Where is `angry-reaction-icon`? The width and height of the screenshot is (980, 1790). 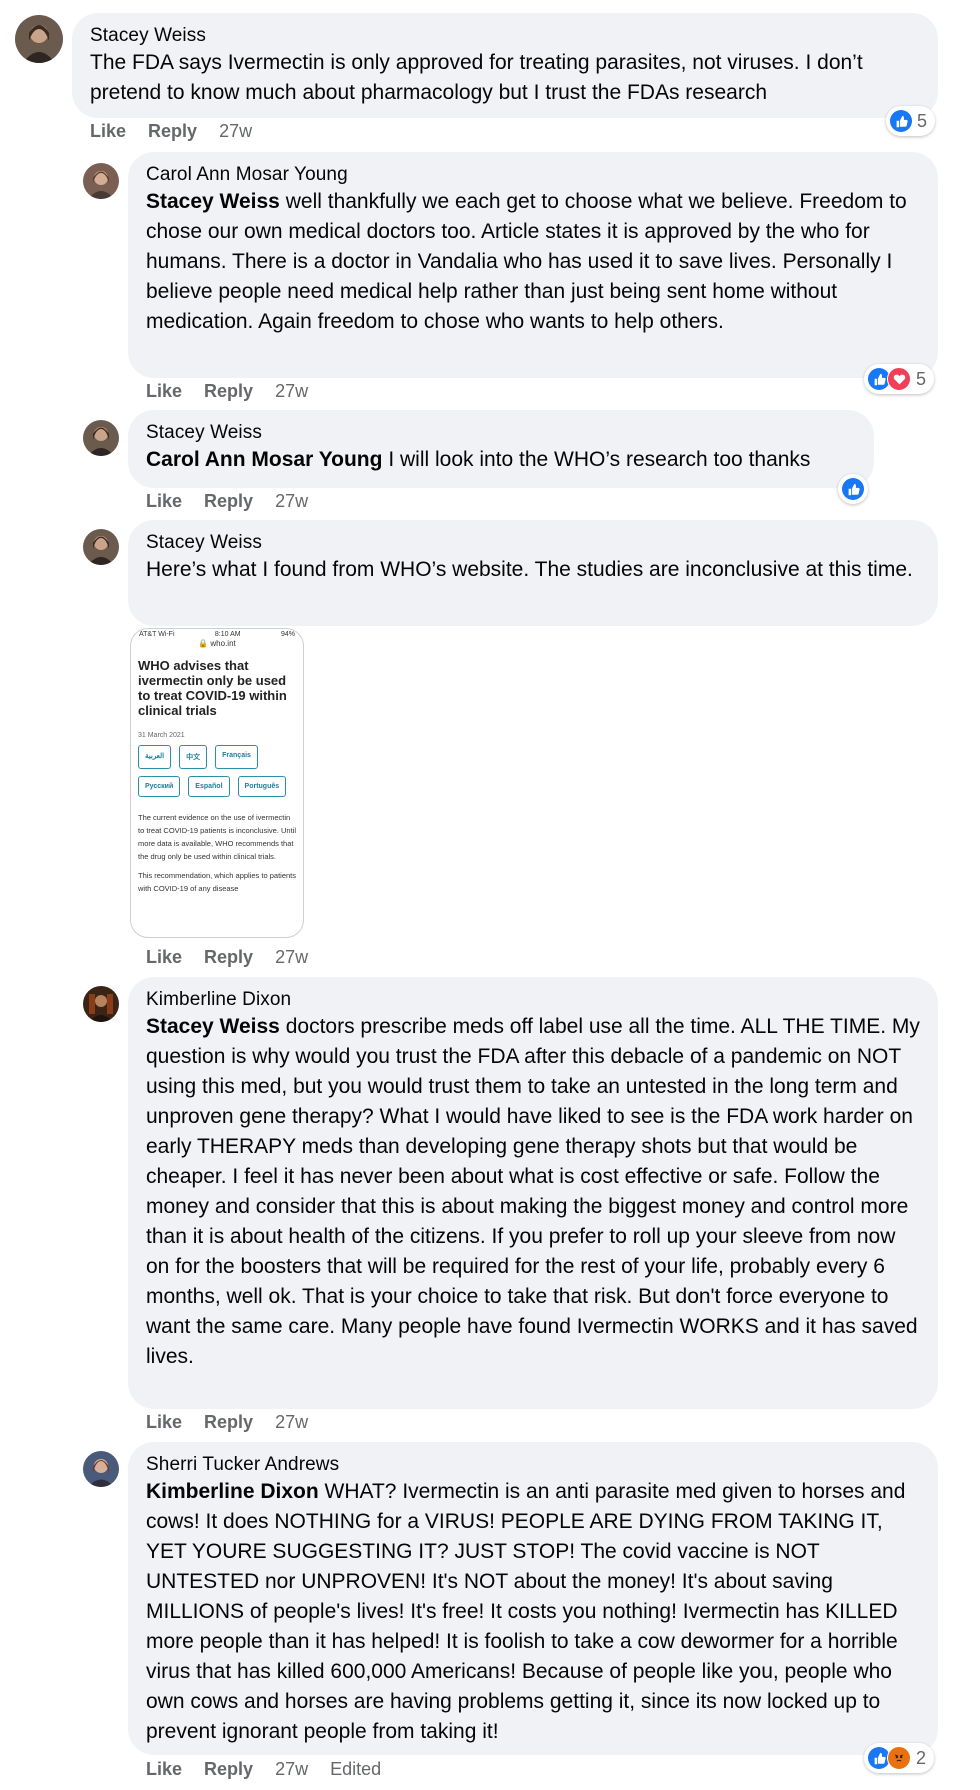
angry-reaction-icon is located at coordinates (899, 1758).